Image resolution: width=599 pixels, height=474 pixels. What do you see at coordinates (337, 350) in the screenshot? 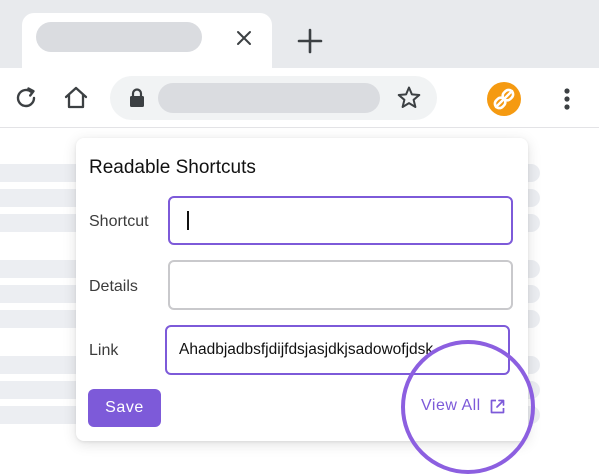
I see `link-input: Ahadbjadbsfjdijfdsjasjdkjsadowofjdsk` at bounding box center [337, 350].